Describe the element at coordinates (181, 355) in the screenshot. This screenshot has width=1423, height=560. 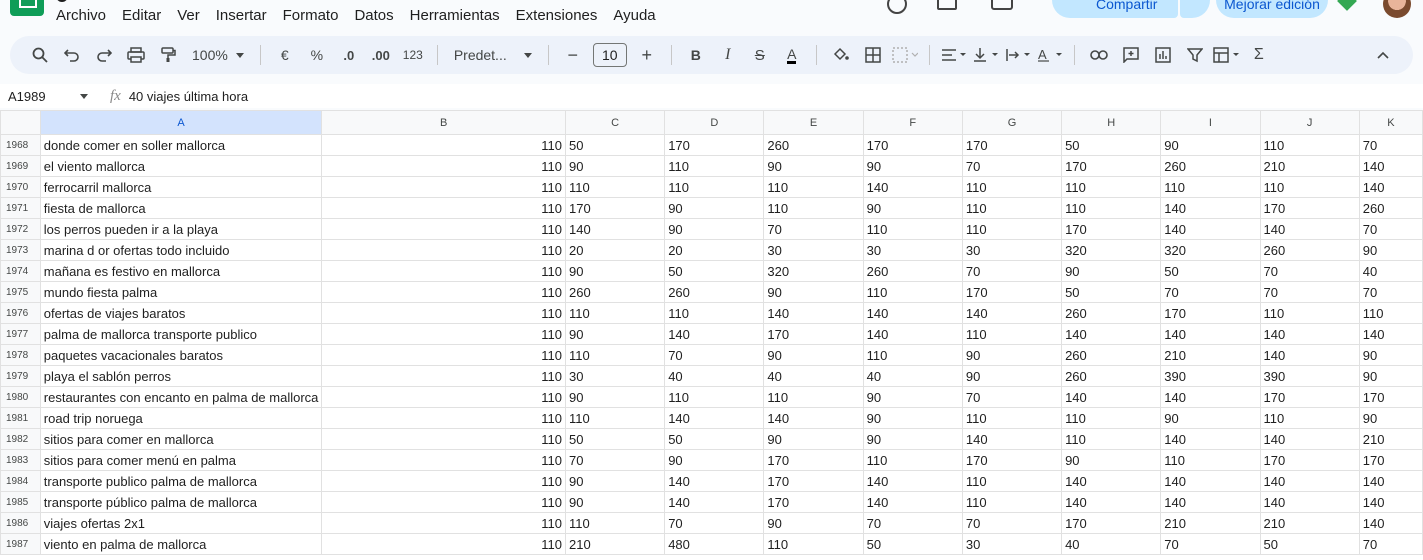
I see `cell-a: paquetes vacacionales baratos` at that location.